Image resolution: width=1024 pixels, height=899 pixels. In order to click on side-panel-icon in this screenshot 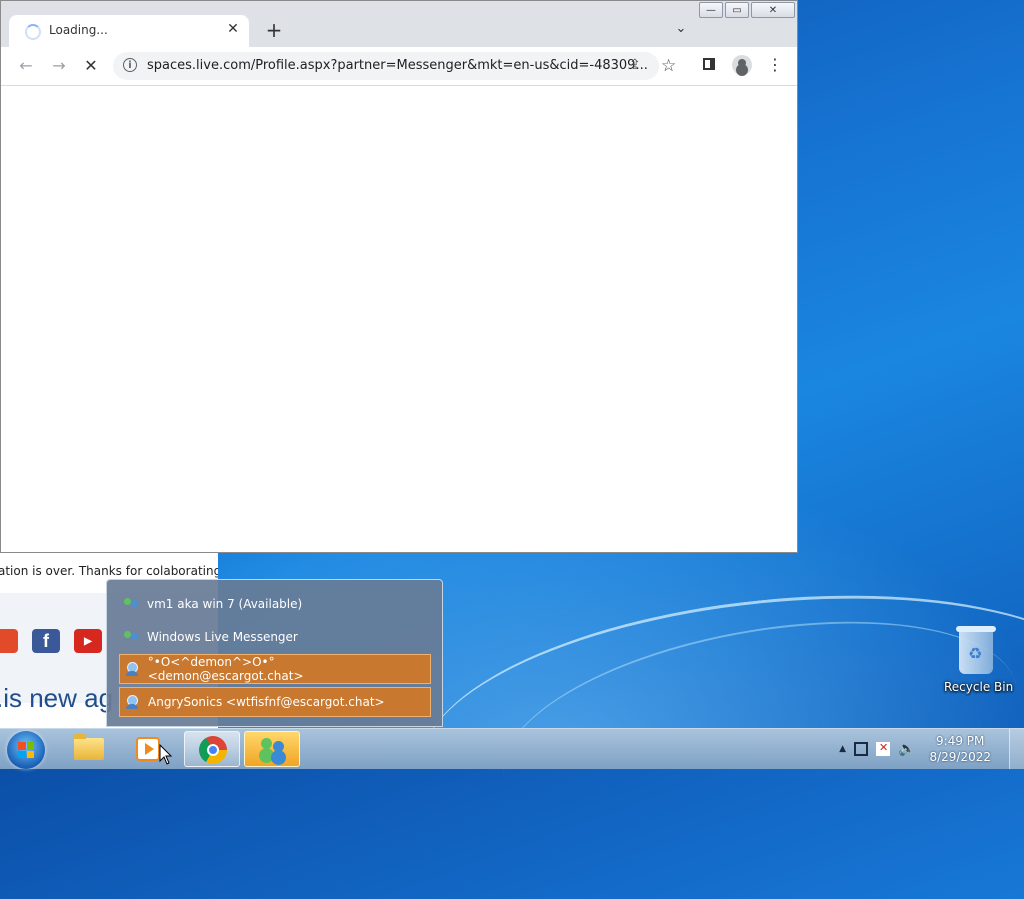, I will do `click(709, 64)`.